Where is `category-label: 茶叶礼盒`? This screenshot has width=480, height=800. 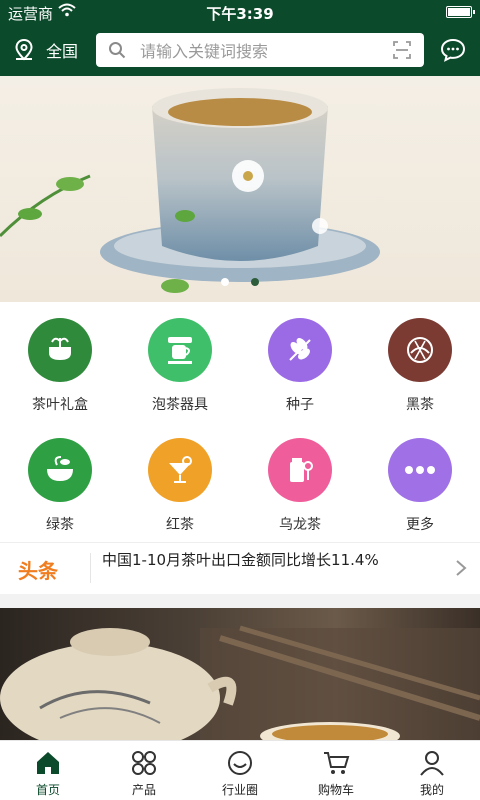 category-label: 茶叶礼盒 is located at coordinates (60, 405).